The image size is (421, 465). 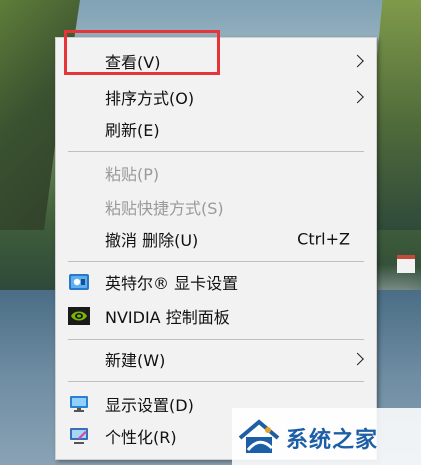 I want to click on personalize-icon, so click(x=79, y=436).